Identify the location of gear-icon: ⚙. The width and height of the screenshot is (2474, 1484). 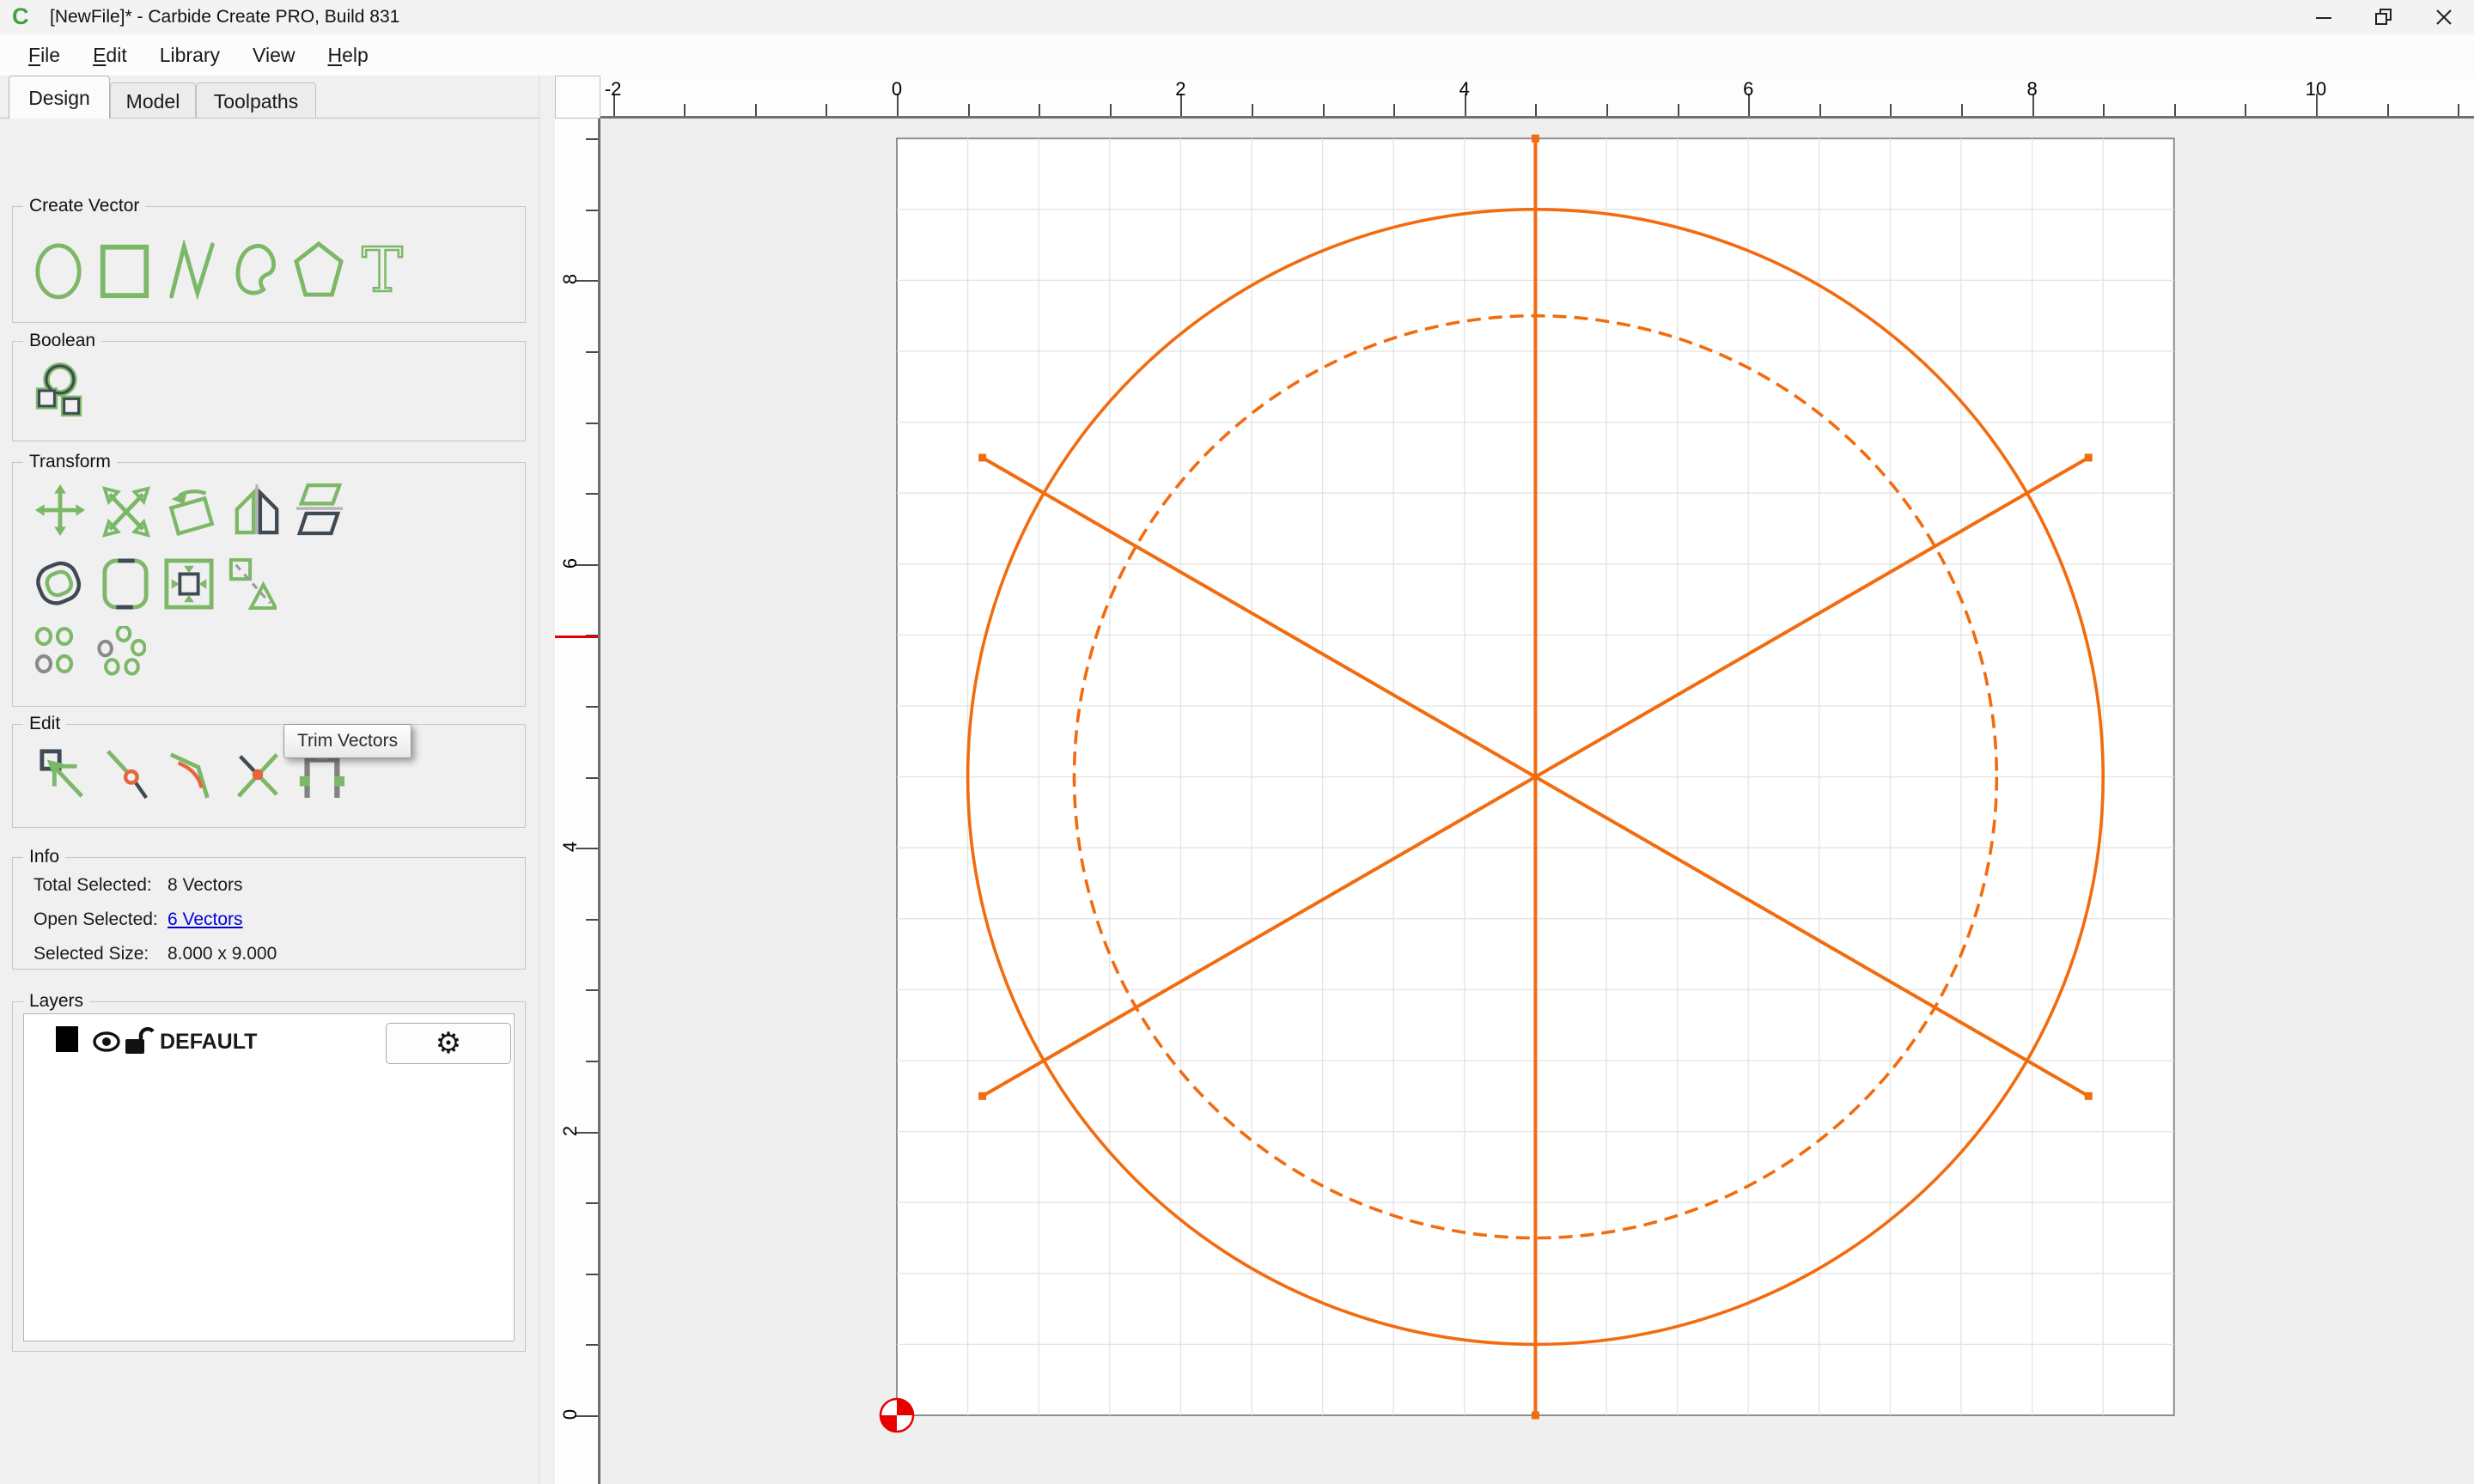
(448, 1043).